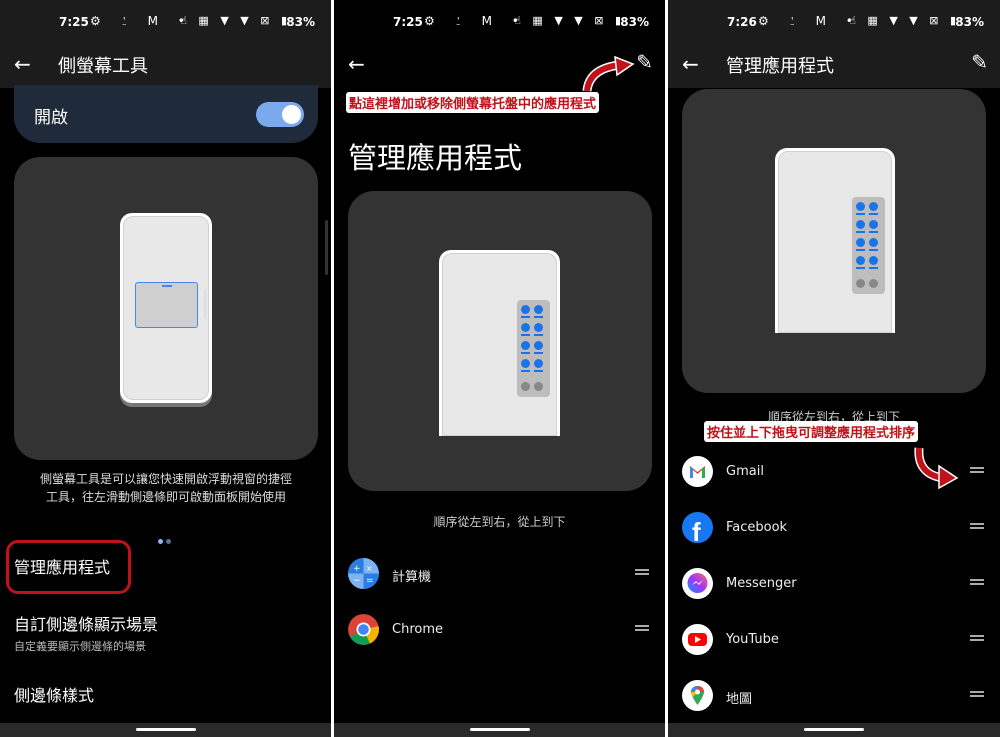 The width and height of the screenshot is (1000, 737). Describe the element at coordinates (979, 62) in the screenshot. I see `edit-pencil-icon: ✎` at that location.